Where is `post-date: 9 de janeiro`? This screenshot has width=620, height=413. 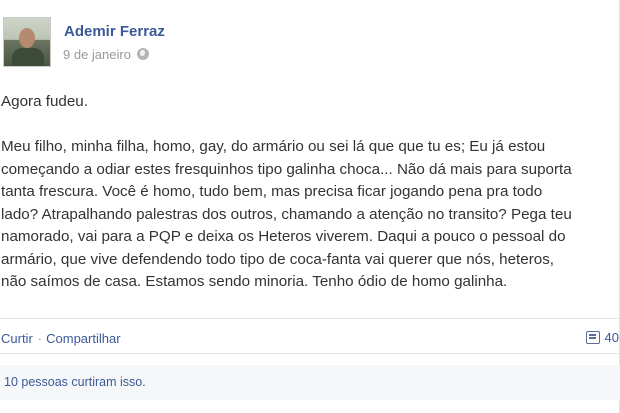
post-date: 9 de janeiro is located at coordinates (97, 54).